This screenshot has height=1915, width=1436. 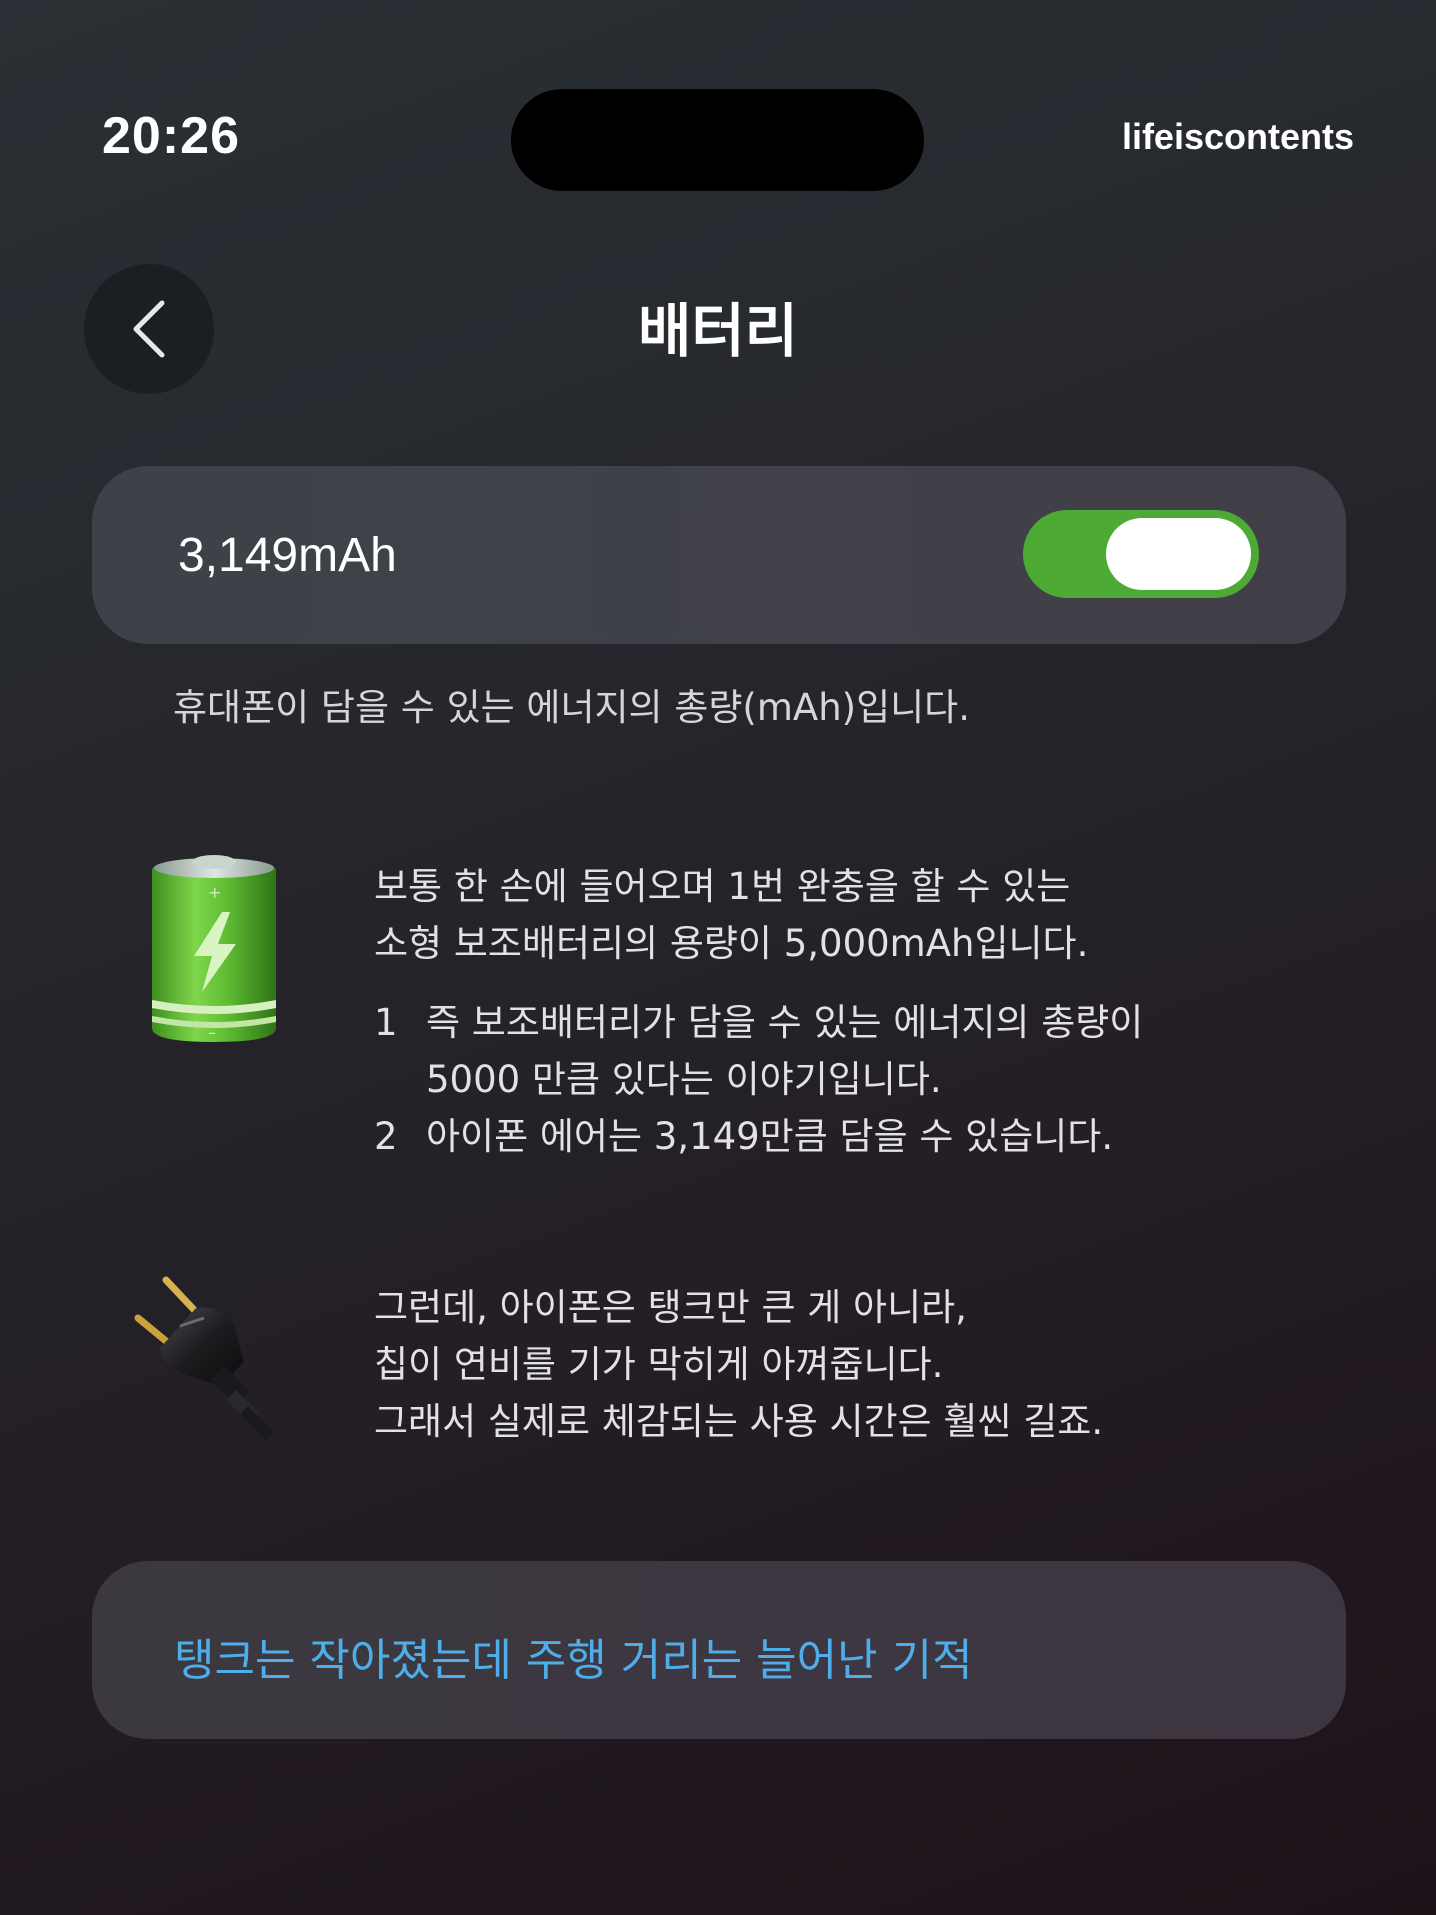 I want to click on plug-info-line: 그래서 실제로 체감되는 사용 시간은 훨씬 길죠., so click(x=739, y=1421).